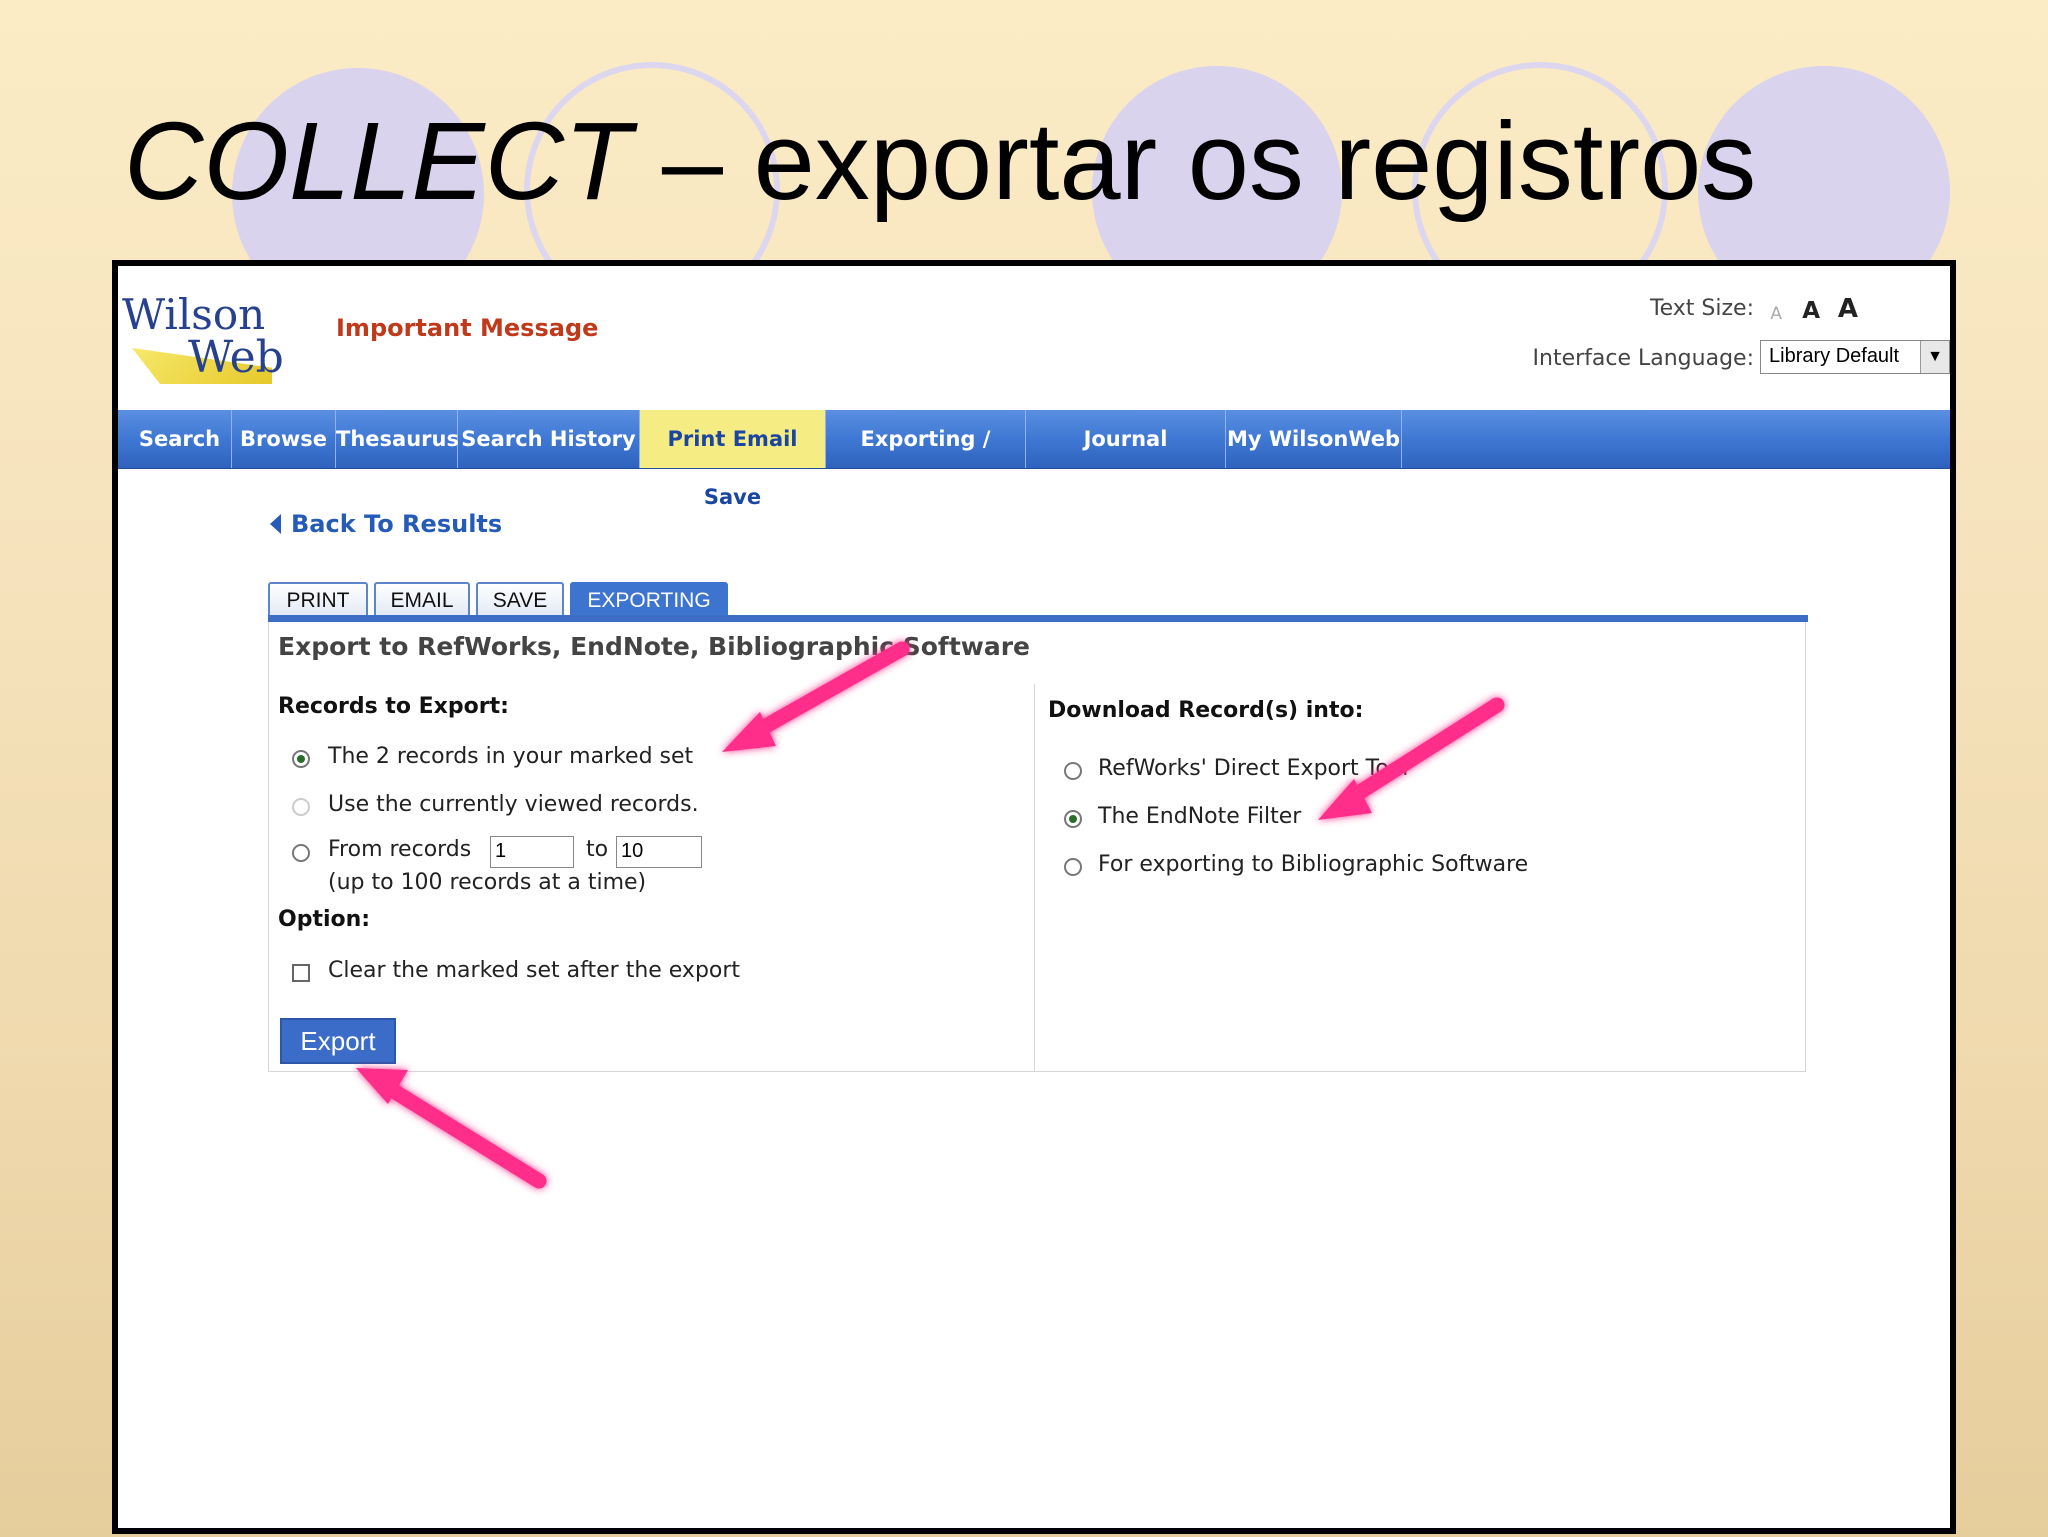  I want to click on clear-marked-set-label: Clear the marked set after the export, so click(534, 970).